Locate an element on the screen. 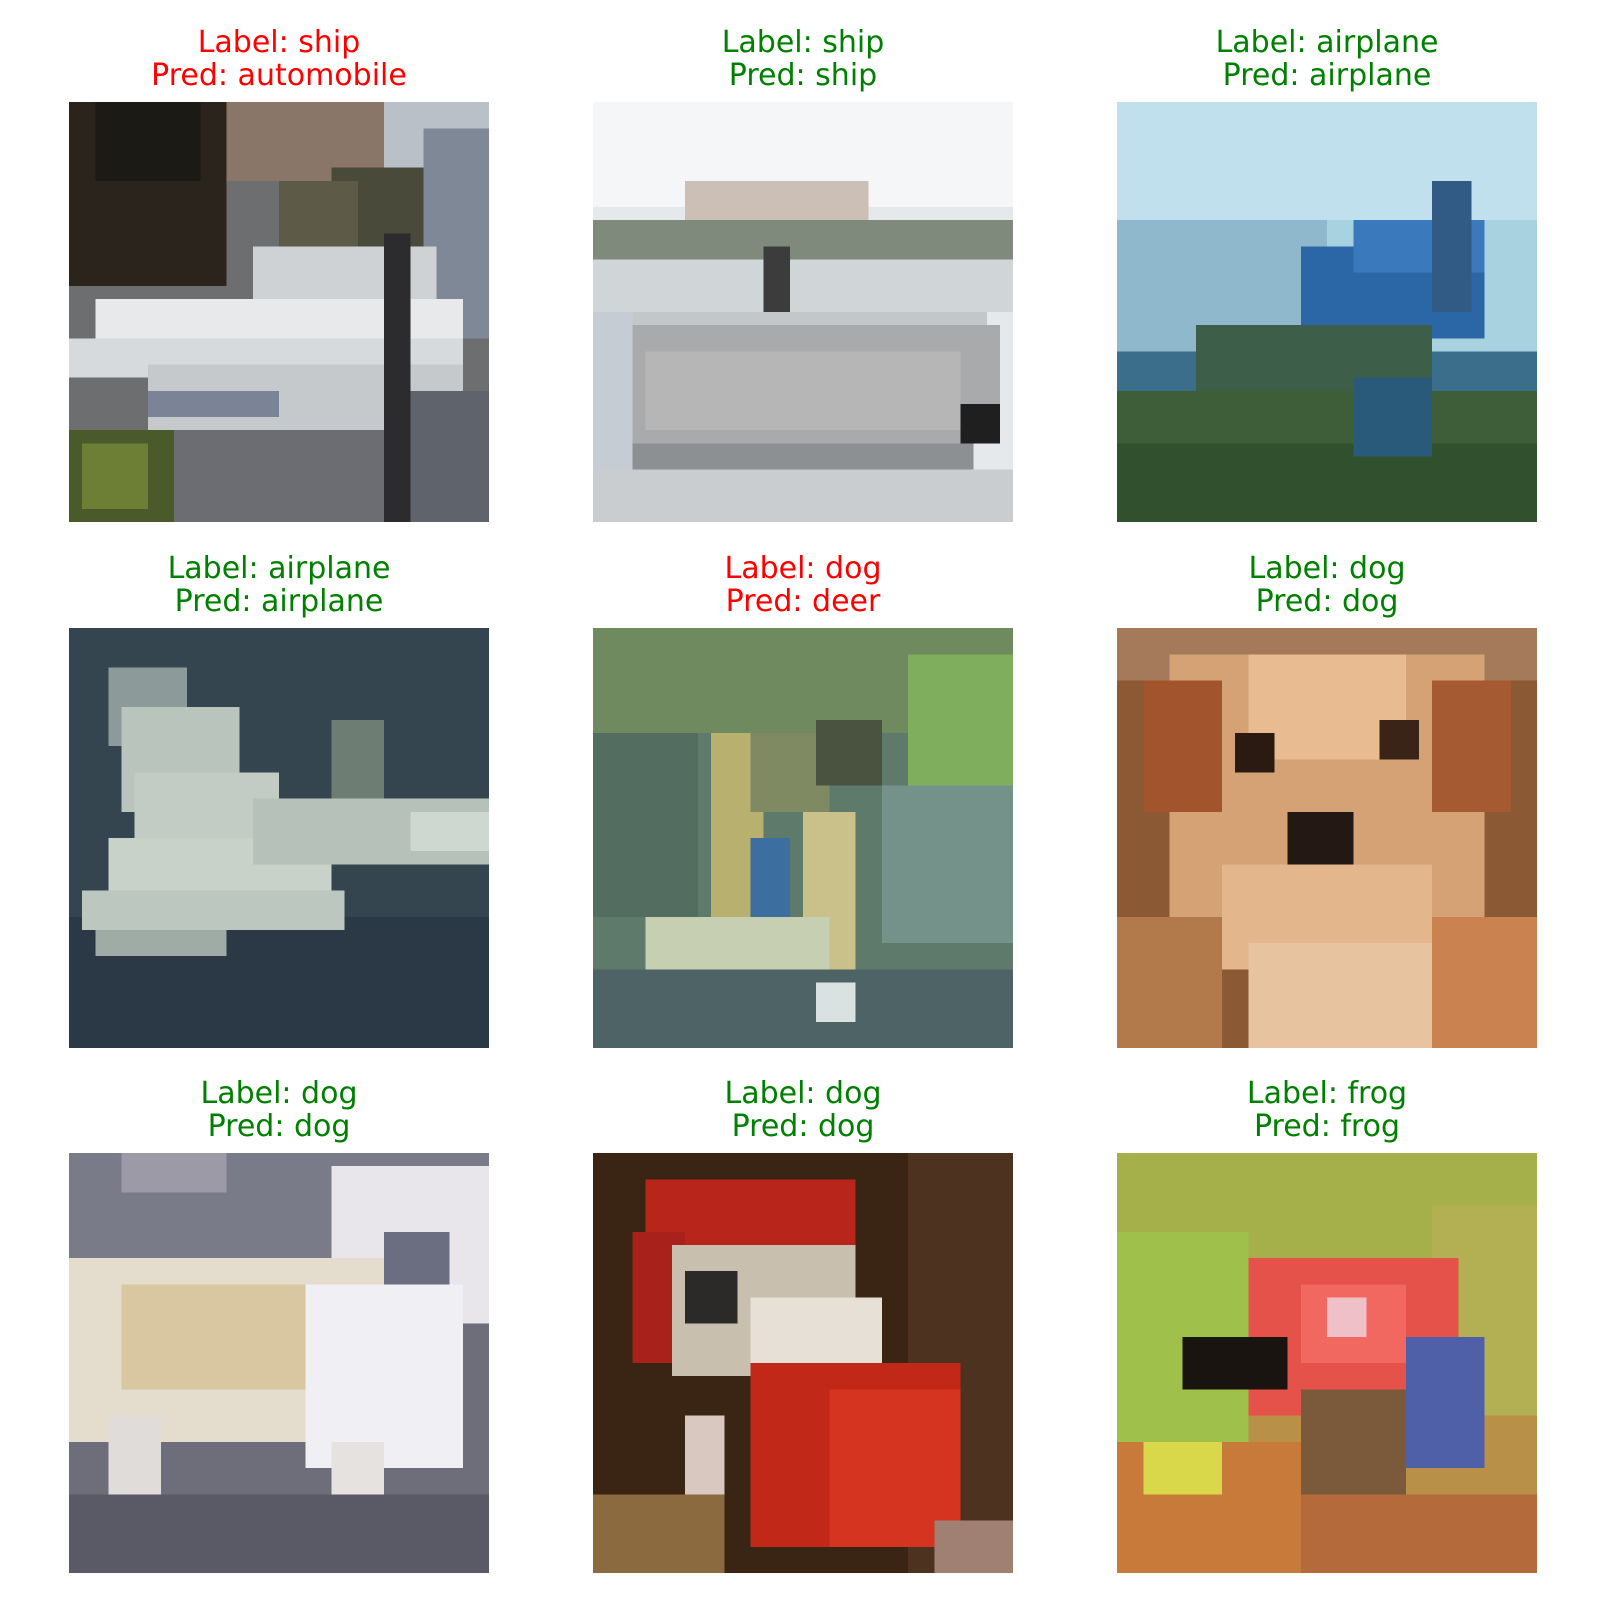 The height and width of the screenshot is (1600, 1600). sample-1-title: Label: ship Pred: automobile is located at coordinates (279, 66).